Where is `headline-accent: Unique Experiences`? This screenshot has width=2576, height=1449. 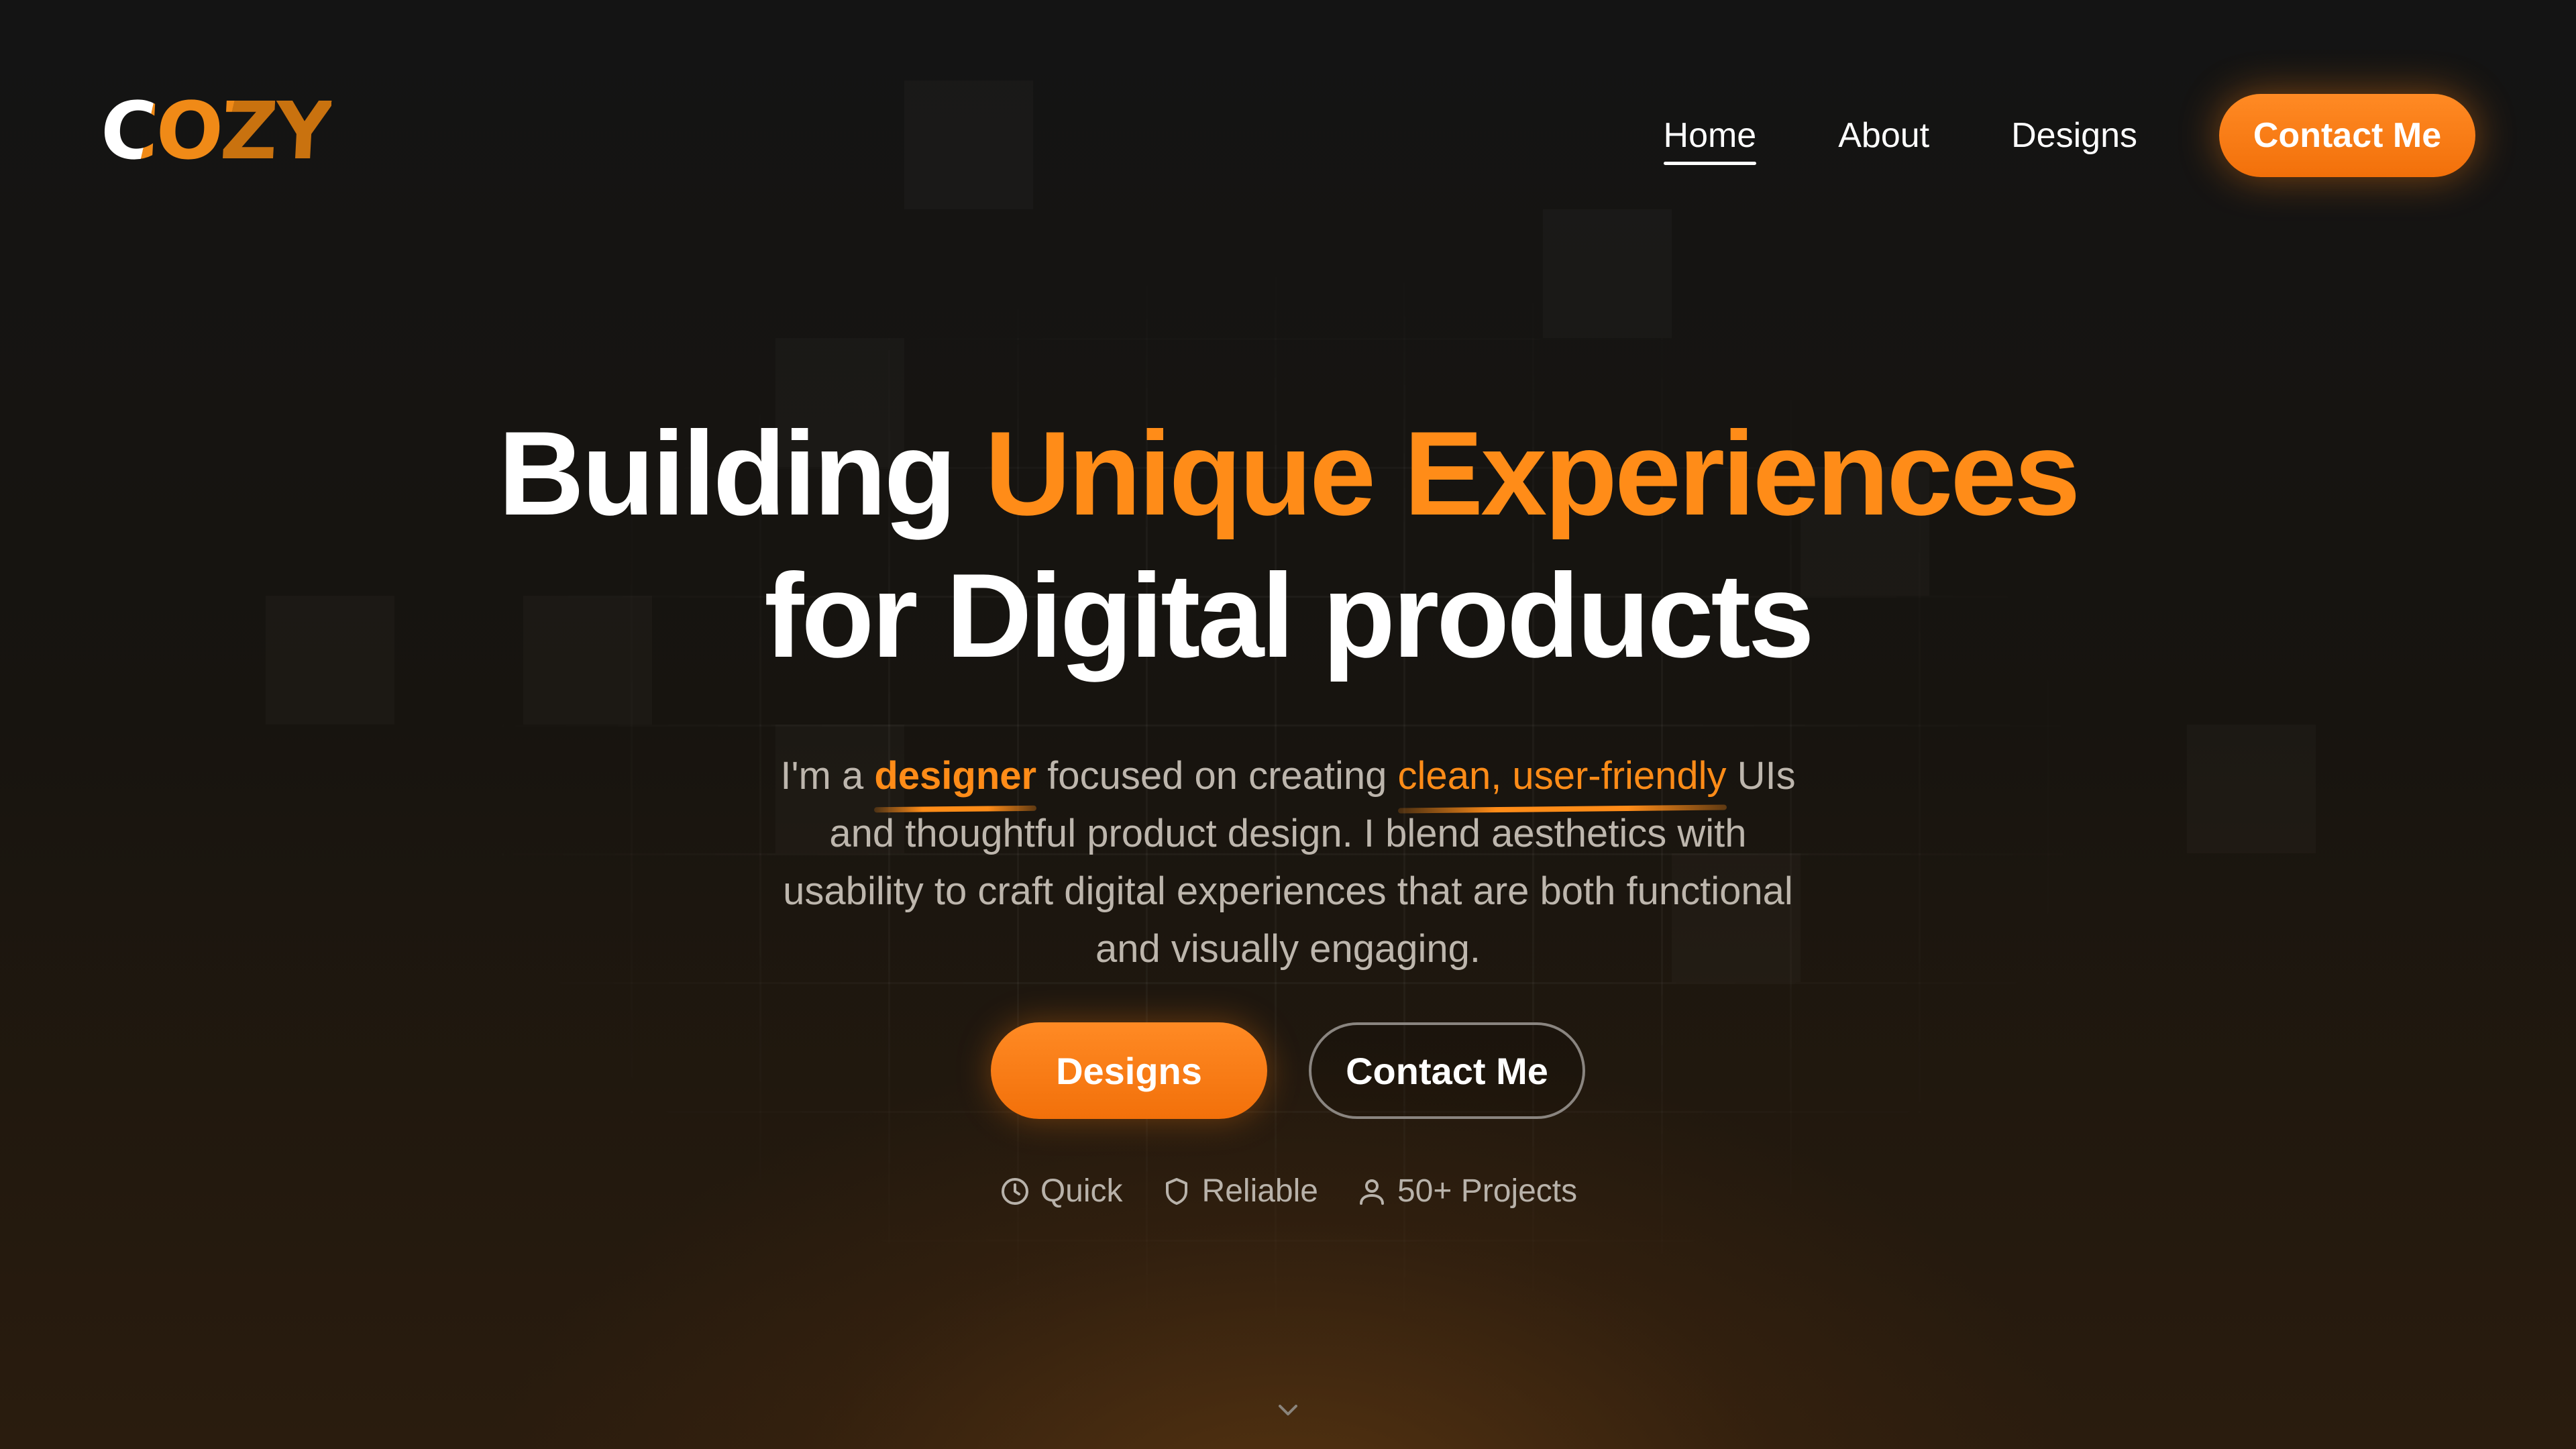
headline-accent: Unique Experiences is located at coordinates (1532, 473).